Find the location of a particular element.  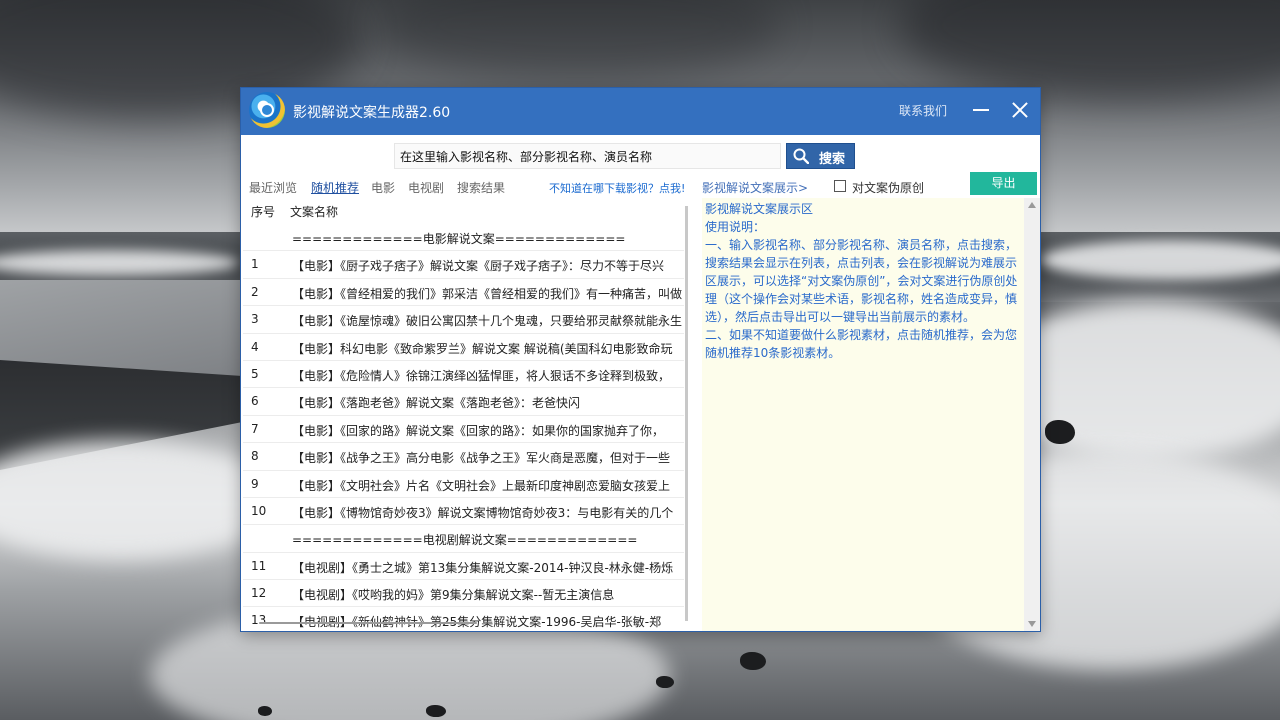

column-header-name: 文案名称 is located at coordinates (314, 212).